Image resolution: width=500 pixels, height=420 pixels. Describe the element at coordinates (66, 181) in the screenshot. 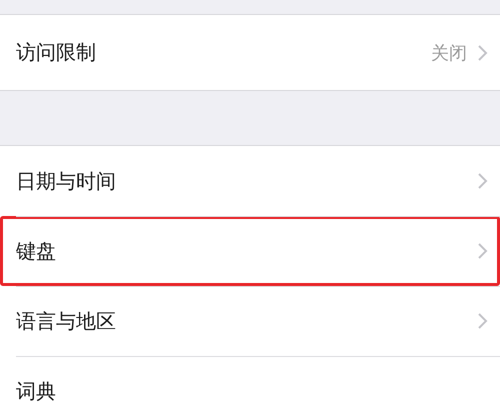

I see `row-label: 日期与时间` at that location.